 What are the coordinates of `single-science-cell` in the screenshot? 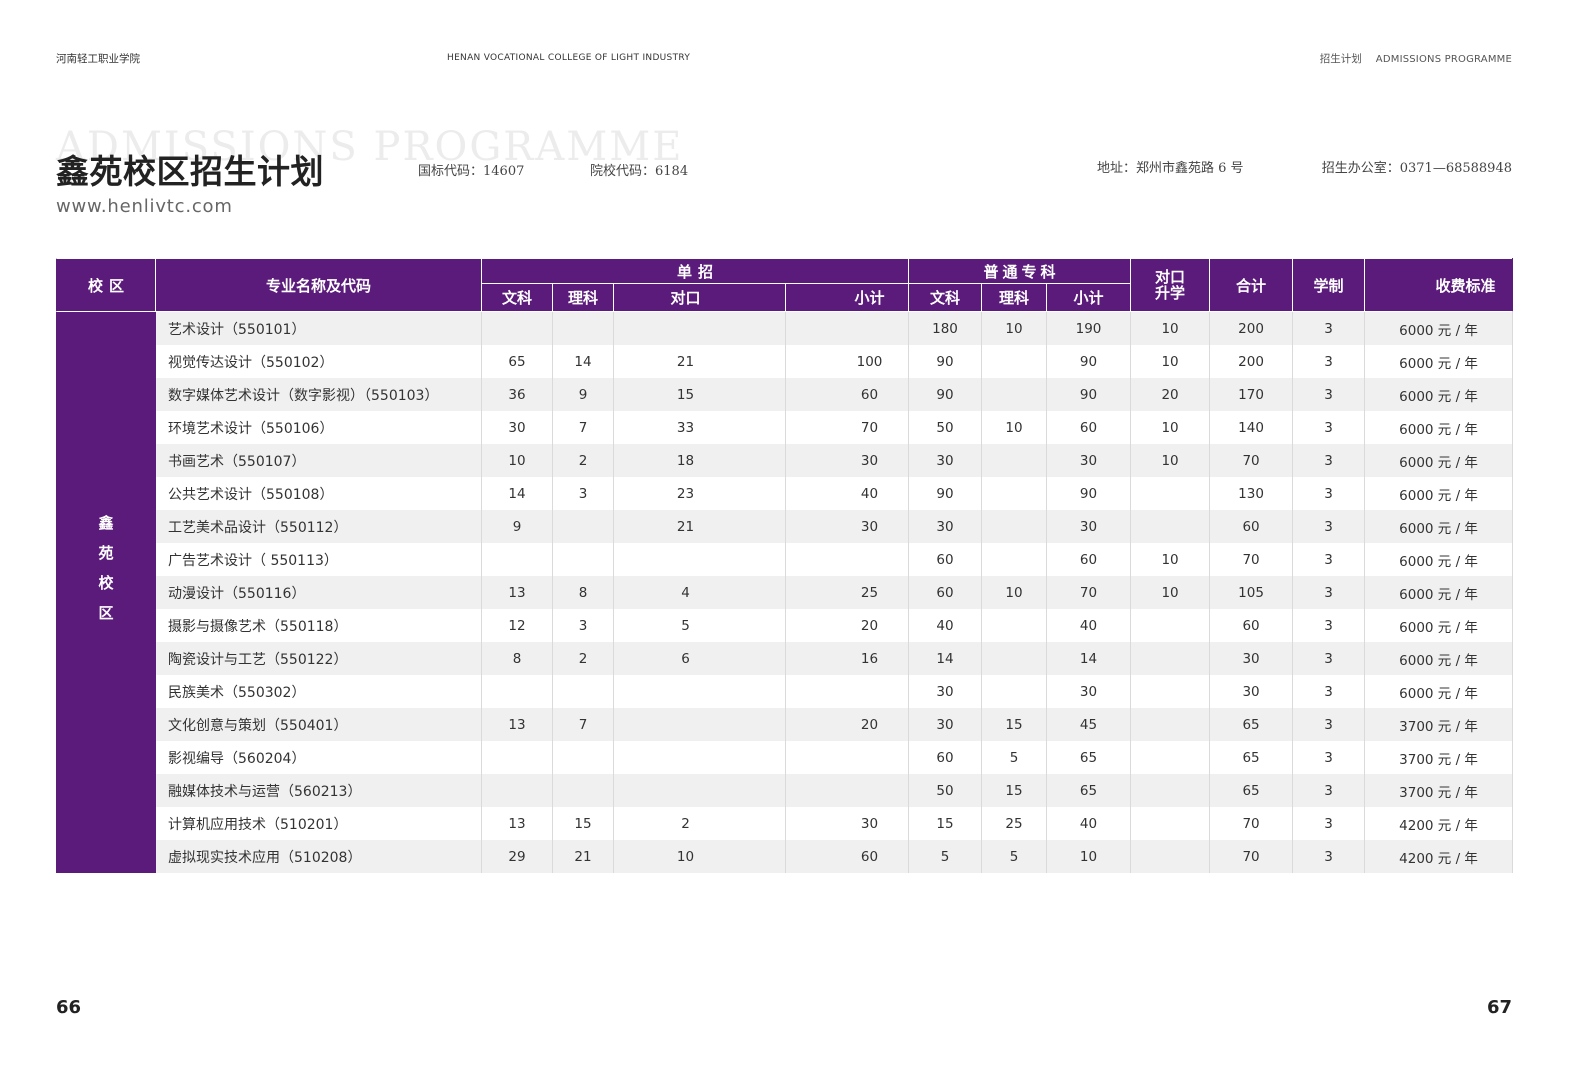 It's located at (583, 328).